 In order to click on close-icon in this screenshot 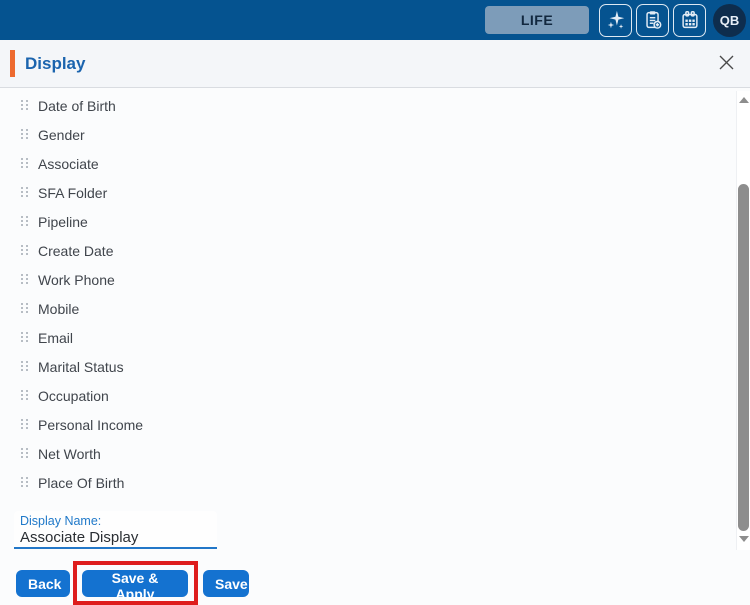, I will do `click(726, 64)`.